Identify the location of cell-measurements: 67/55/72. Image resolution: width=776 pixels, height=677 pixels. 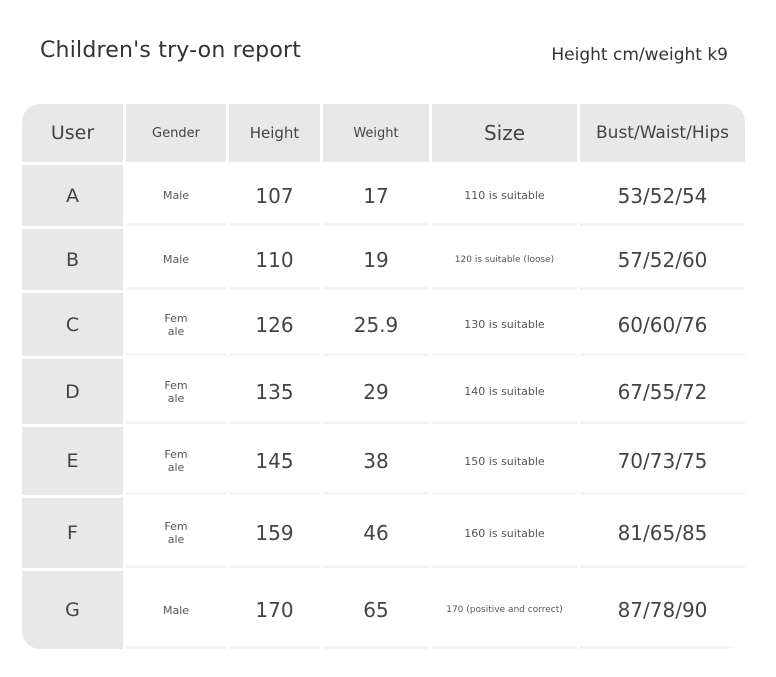
(662, 391).